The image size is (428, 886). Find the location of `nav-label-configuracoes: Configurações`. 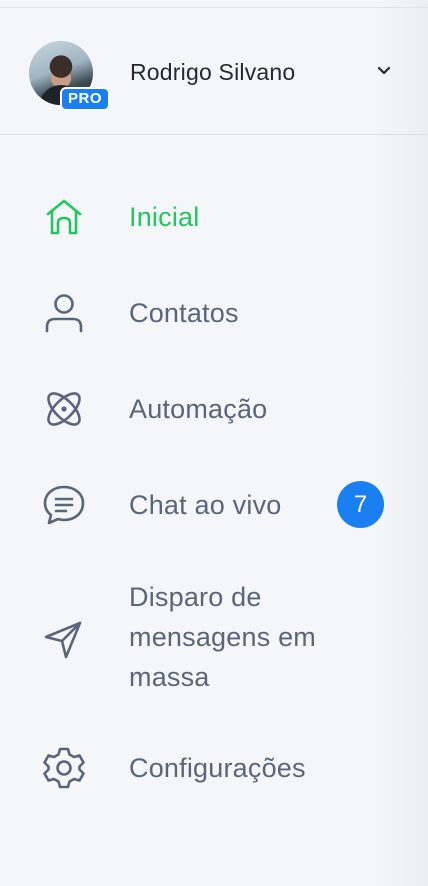

nav-label-configuracoes: Configurações is located at coordinates (217, 768).